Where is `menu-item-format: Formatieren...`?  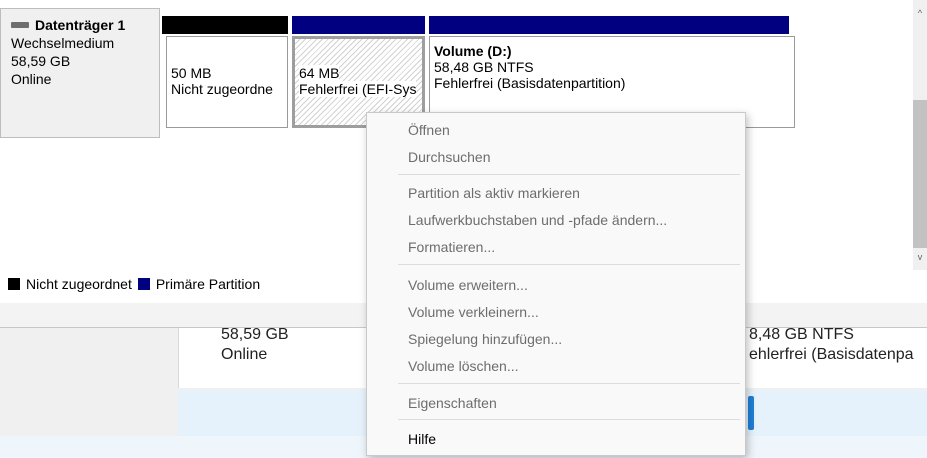 menu-item-format: Formatieren... is located at coordinates (451, 247).